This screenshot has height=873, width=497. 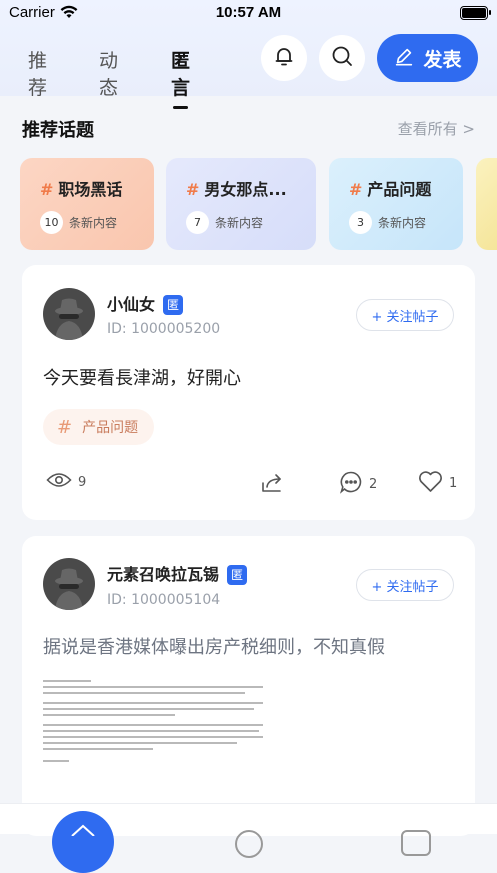 What do you see at coordinates (58, 130) in the screenshot?
I see `topics-section-title: 推荐话题` at bounding box center [58, 130].